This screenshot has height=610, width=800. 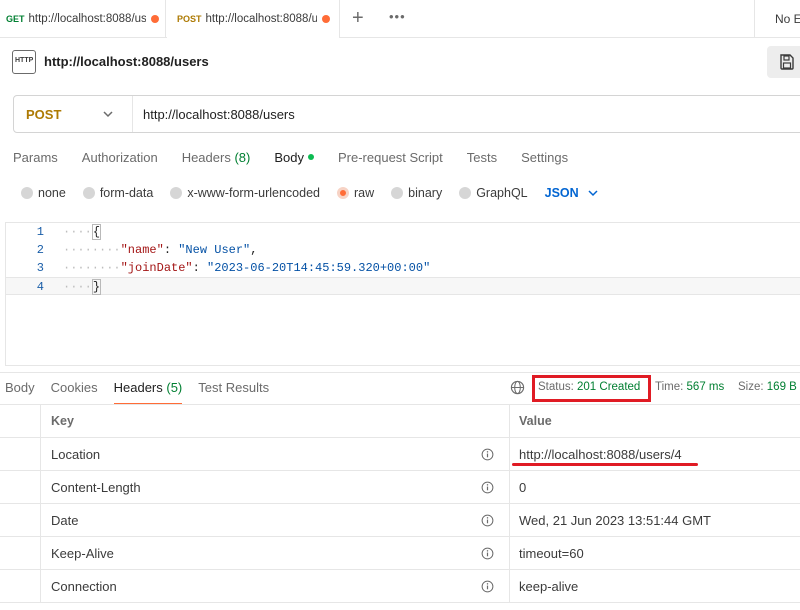 I want to click on tab-url-label: http://localhost:8088/users, so click(x=261, y=19).